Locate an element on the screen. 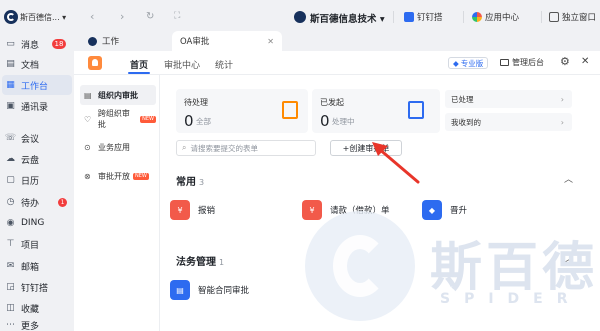 Image resolution: width=600 pixels, height=331 pixels. pro-edition-badge: ◆ 专业版 is located at coordinates (468, 63).